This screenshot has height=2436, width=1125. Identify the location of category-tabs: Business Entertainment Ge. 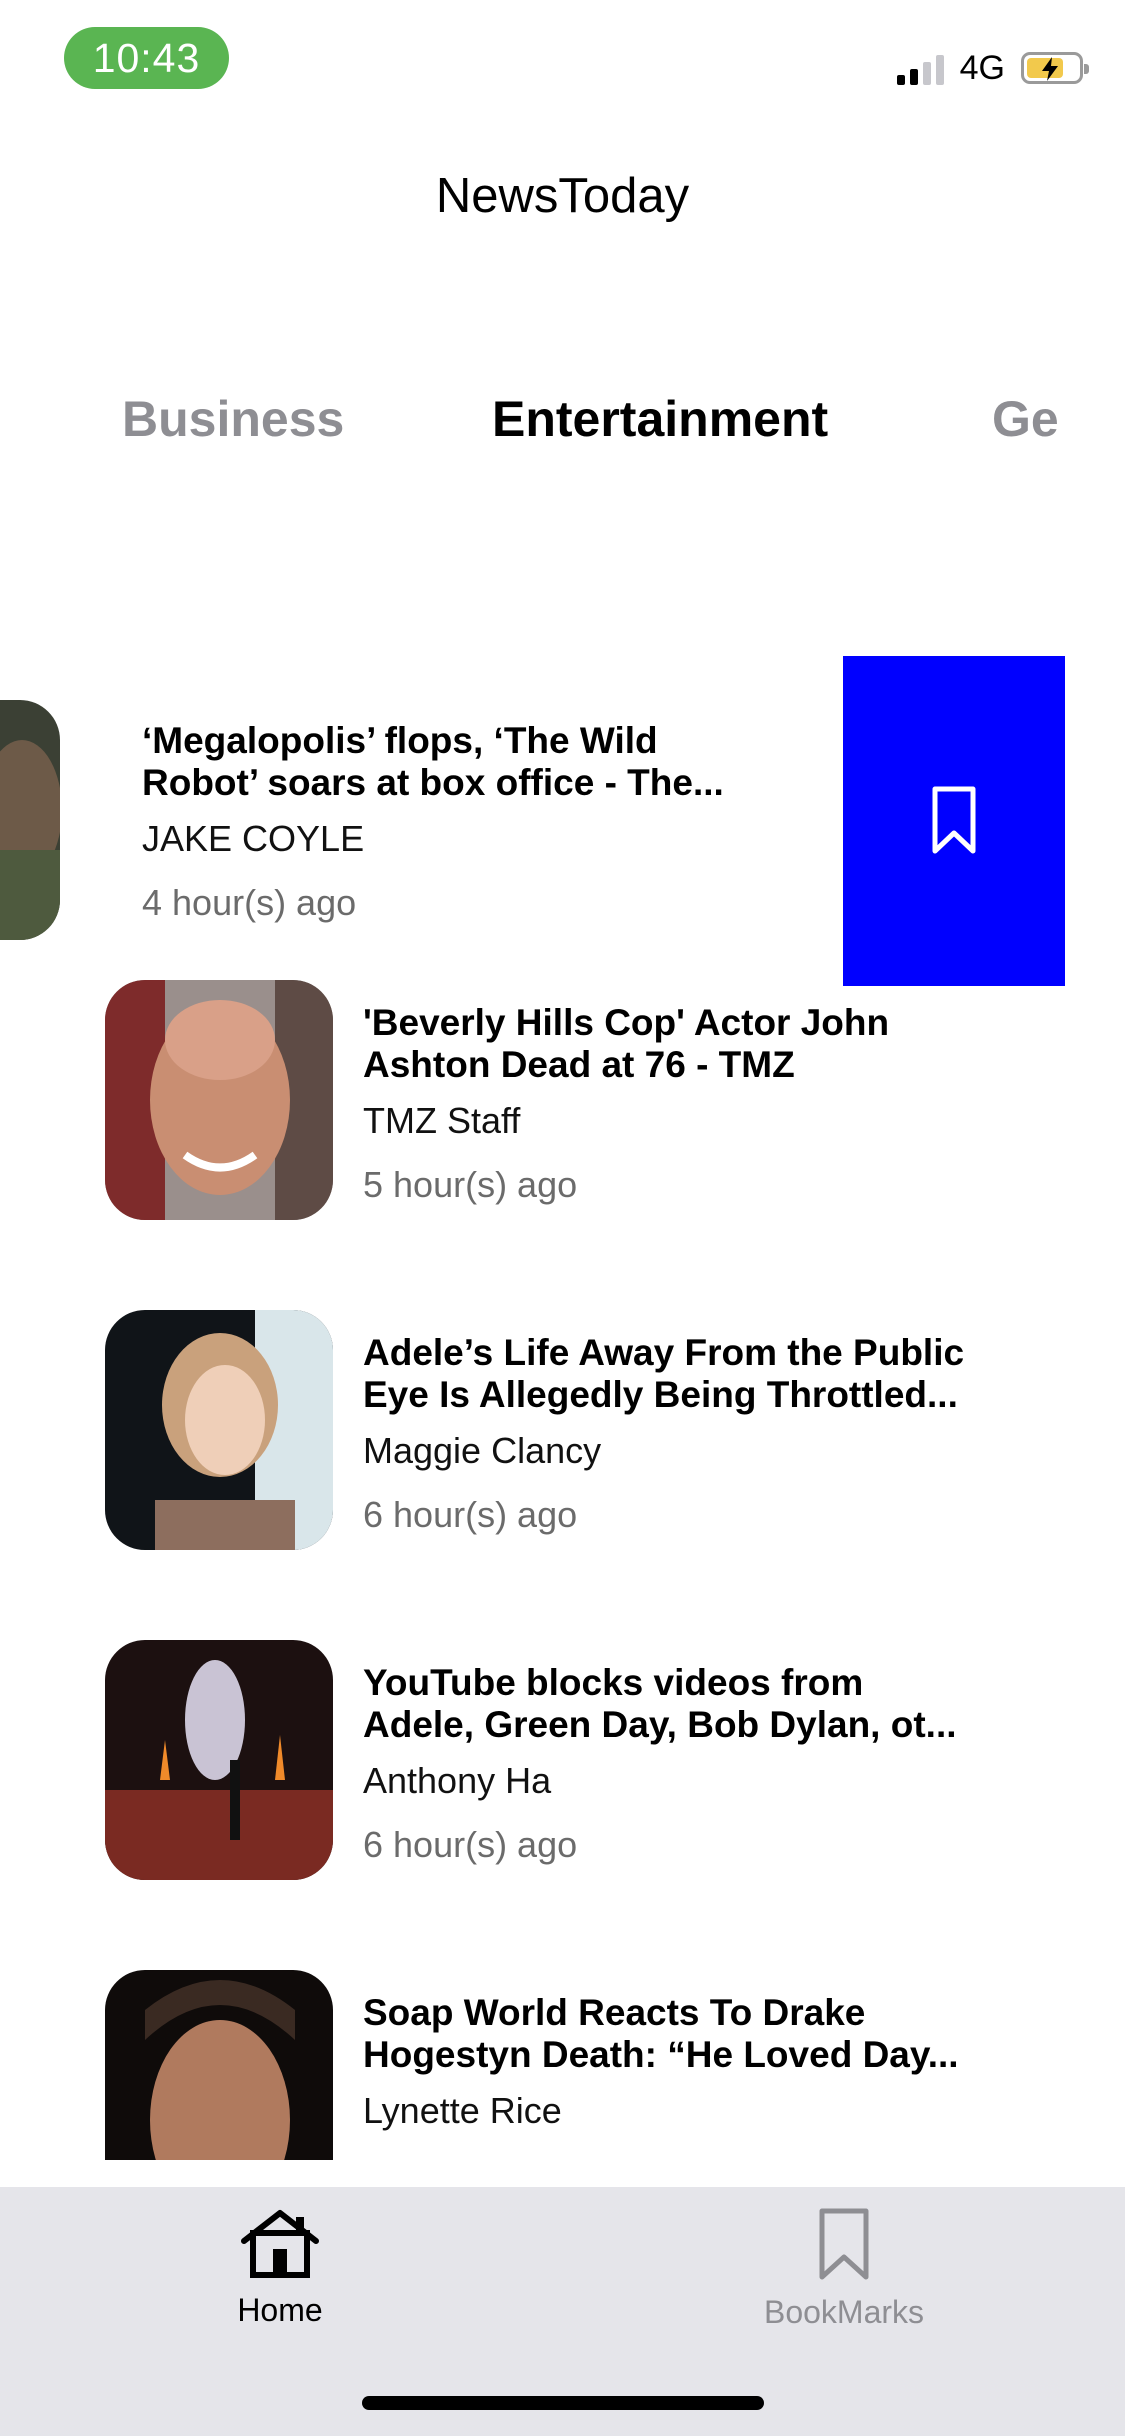
(532, 425).